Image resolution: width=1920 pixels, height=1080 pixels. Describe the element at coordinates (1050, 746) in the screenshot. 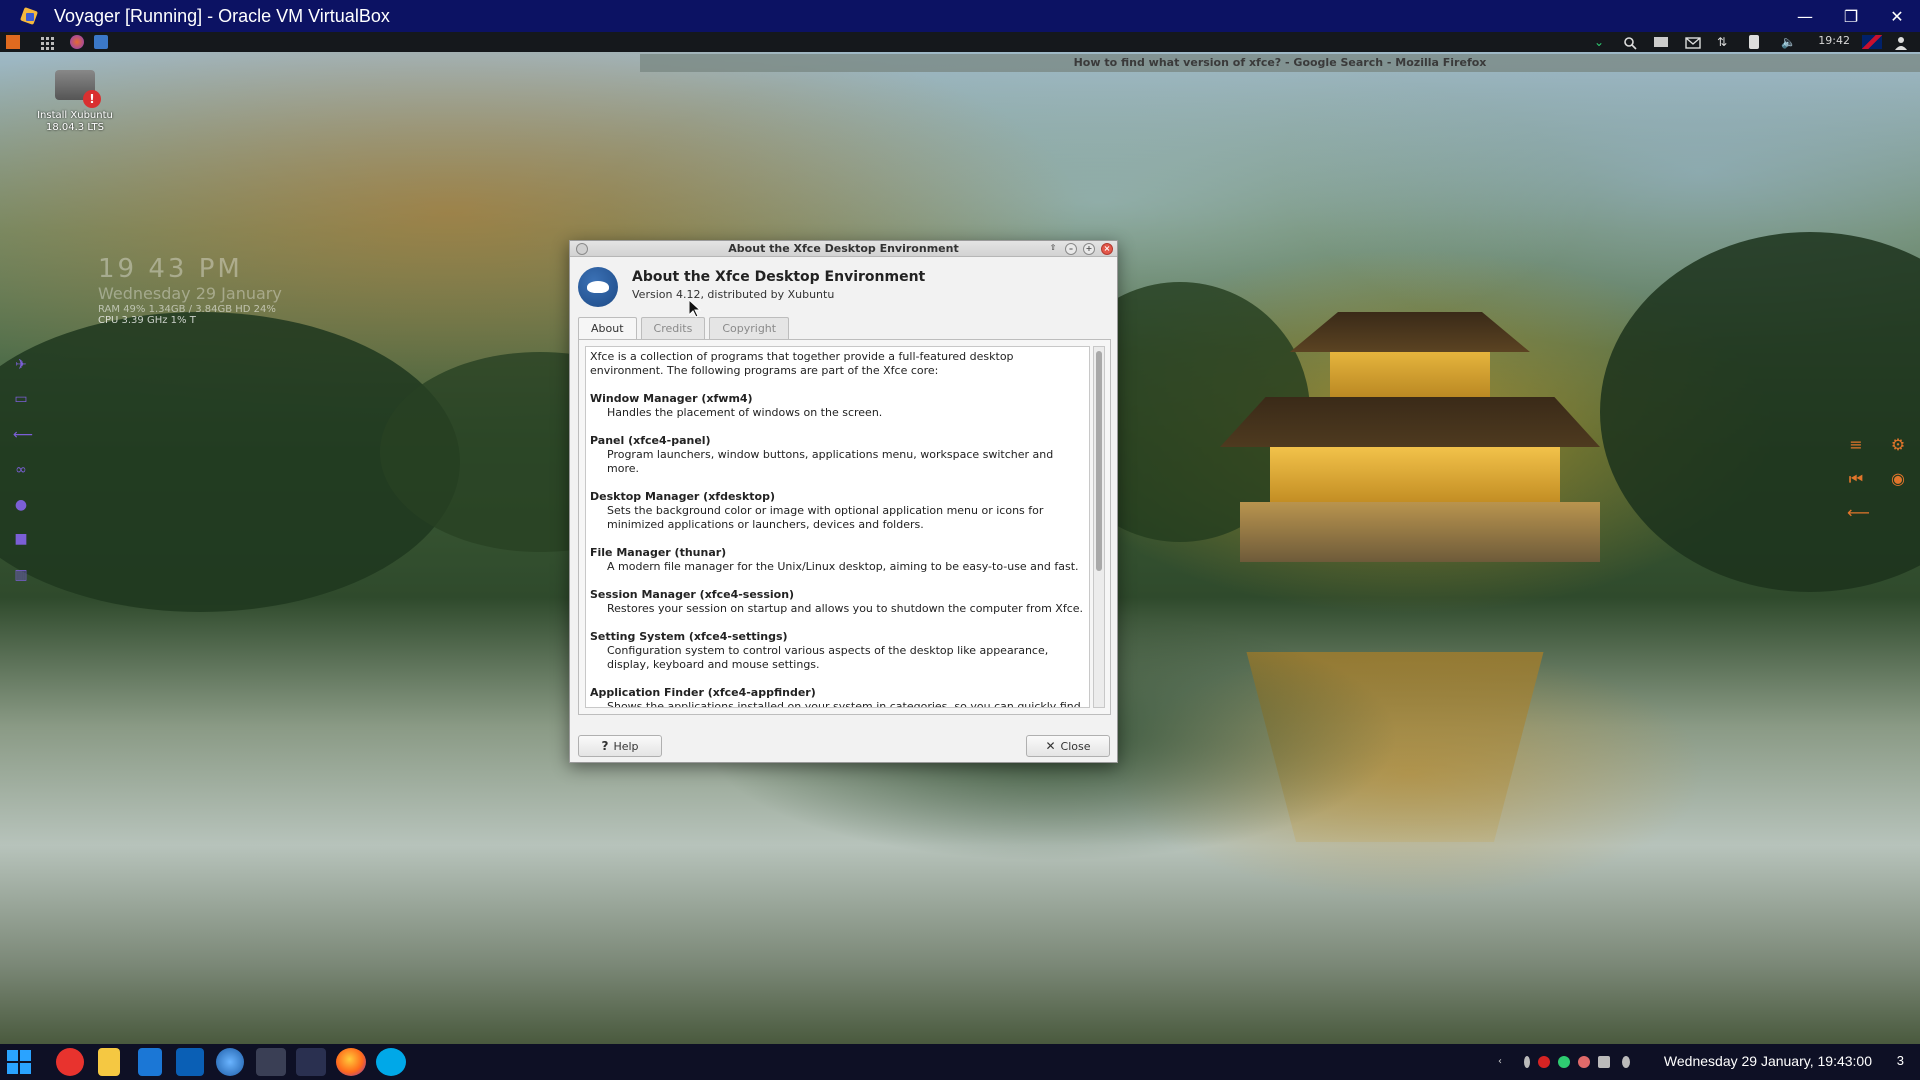

I see `close-icon: ✕` at that location.